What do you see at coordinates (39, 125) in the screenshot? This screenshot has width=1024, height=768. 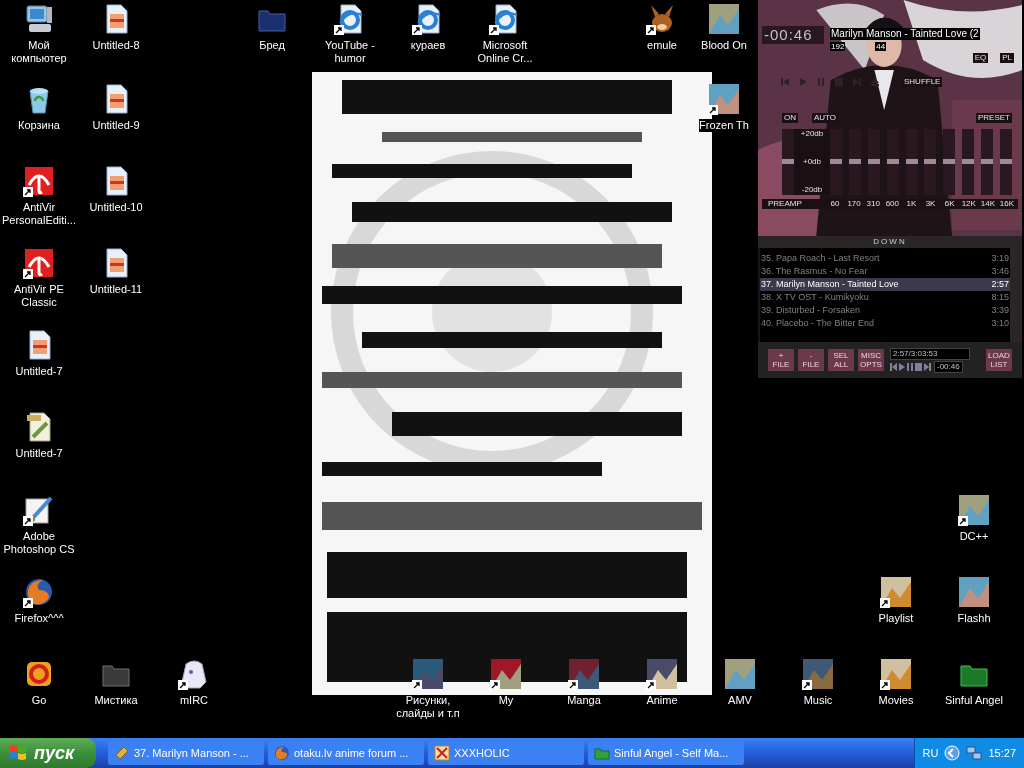 I see `icon-label: Корзина` at bounding box center [39, 125].